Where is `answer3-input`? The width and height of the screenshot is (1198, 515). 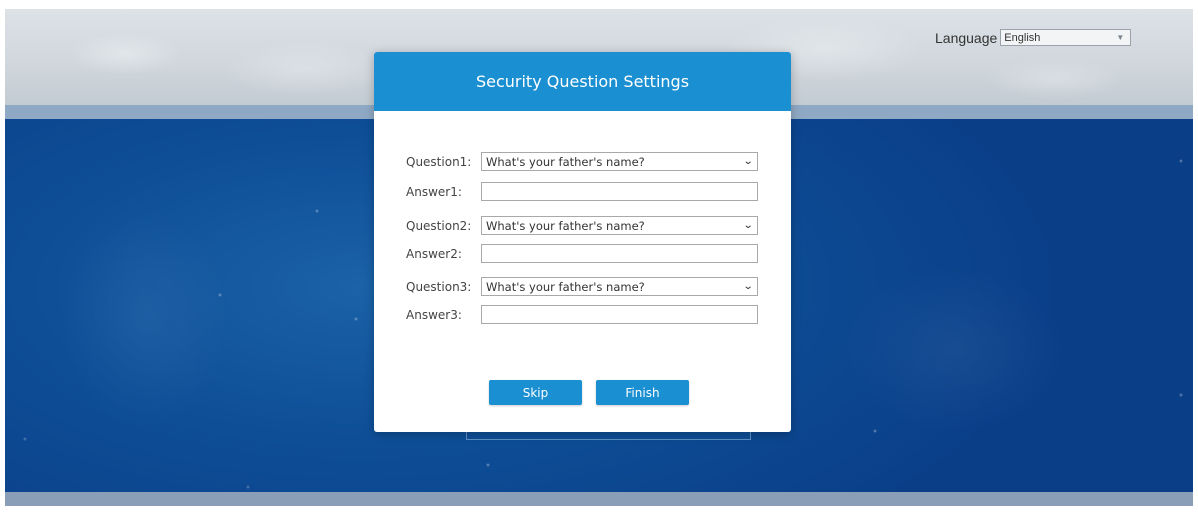 answer3-input is located at coordinates (619, 314).